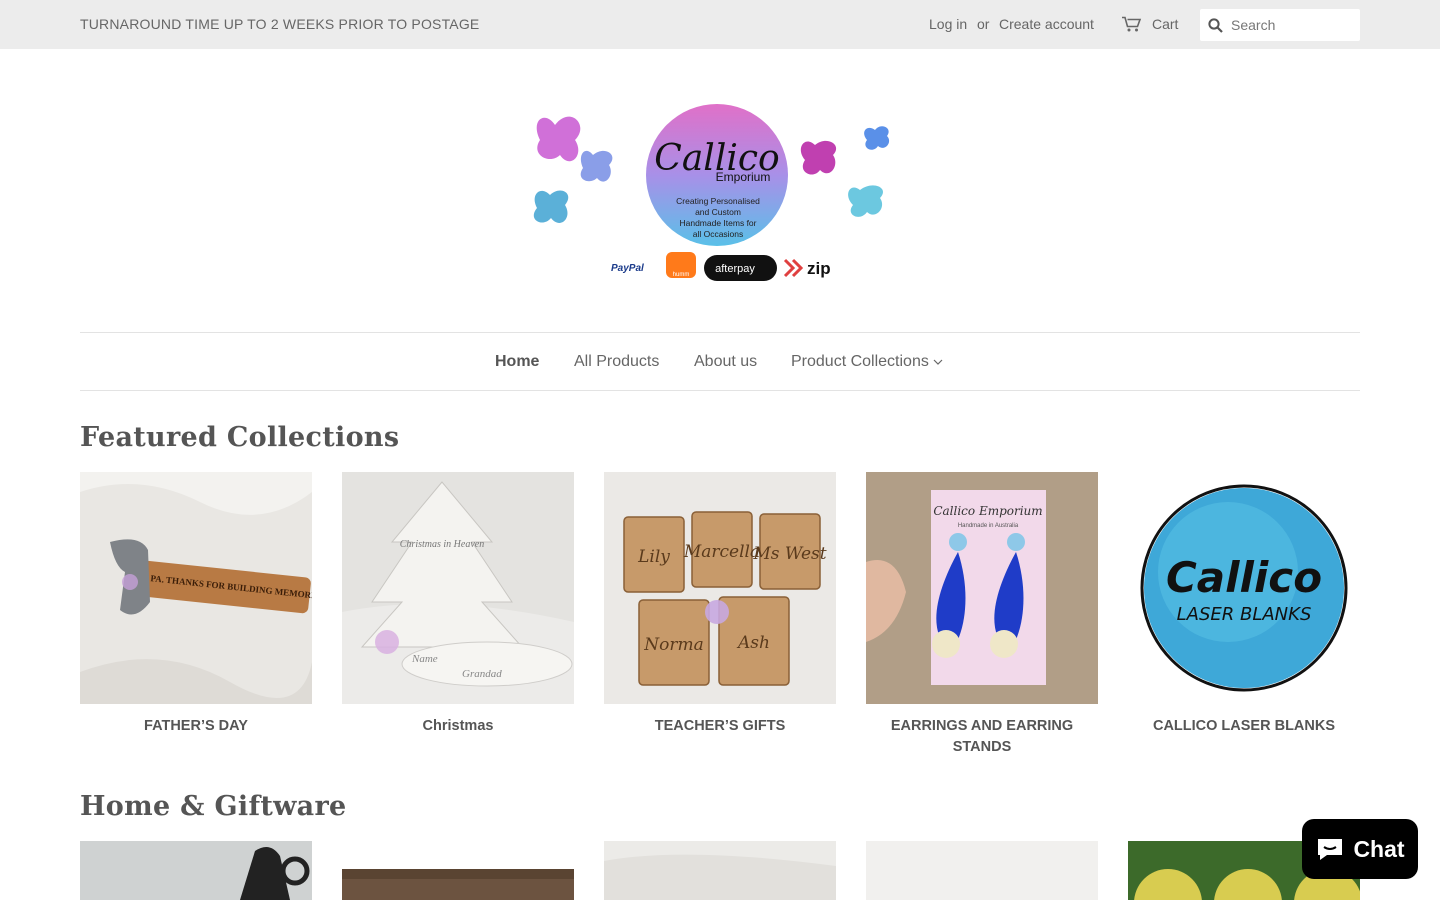 This screenshot has width=1440, height=900. What do you see at coordinates (717, 223) in the screenshot?
I see `logo-tagline-3: Handmade Items for` at bounding box center [717, 223].